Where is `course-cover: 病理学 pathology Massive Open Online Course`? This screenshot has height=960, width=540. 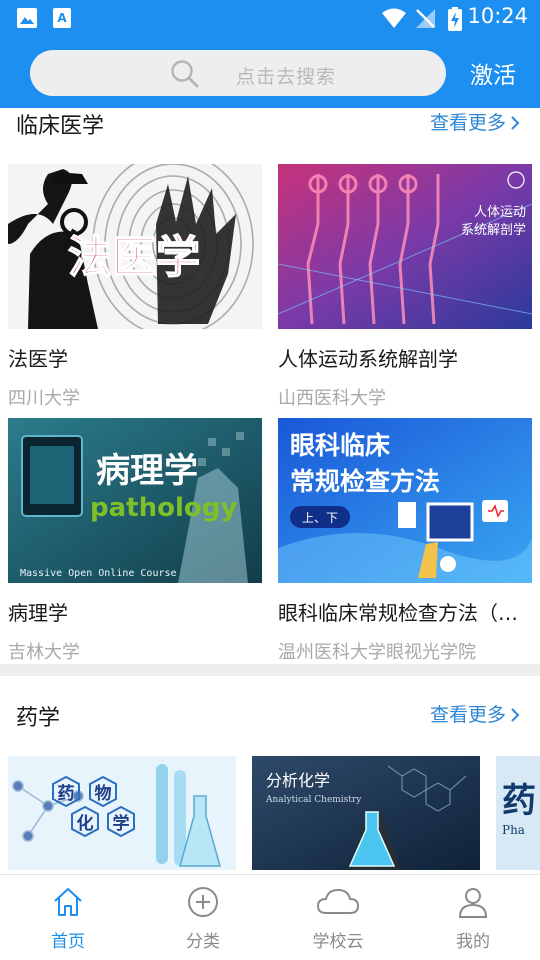
course-cover: 病理学 pathology Massive Open Online Course is located at coordinates (135, 500).